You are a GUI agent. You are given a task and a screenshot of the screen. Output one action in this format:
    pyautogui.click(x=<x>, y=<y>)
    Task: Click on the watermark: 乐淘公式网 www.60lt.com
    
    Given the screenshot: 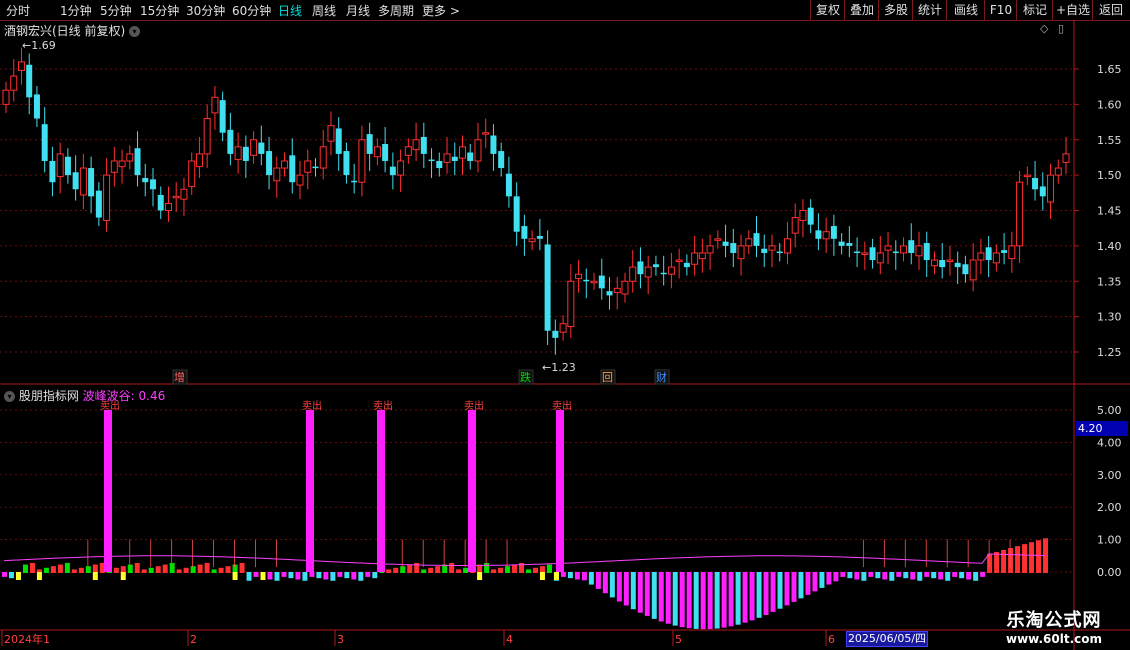 What is the action you would take?
    pyautogui.click(x=1054, y=626)
    